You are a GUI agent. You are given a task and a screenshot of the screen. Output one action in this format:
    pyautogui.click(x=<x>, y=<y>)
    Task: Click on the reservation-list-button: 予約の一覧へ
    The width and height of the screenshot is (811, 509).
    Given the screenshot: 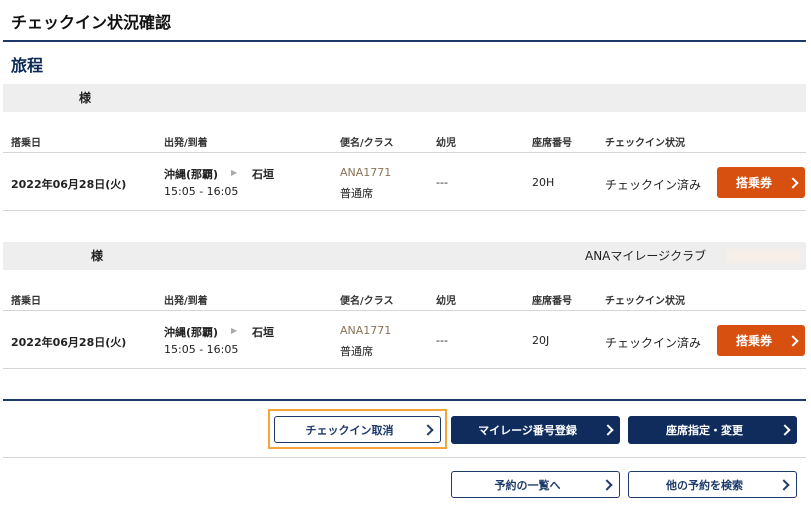 What is the action you would take?
    pyautogui.click(x=535, y=484)
    